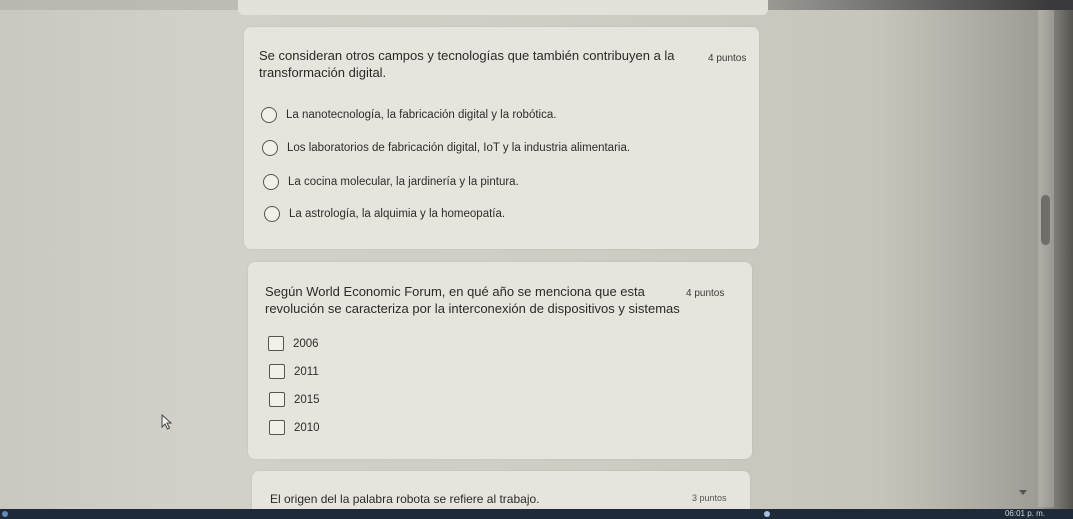  What do you see at coordinates (307, 399) in the screenshot?
I see `option-label: 2015` at bounding box center [307, 399].